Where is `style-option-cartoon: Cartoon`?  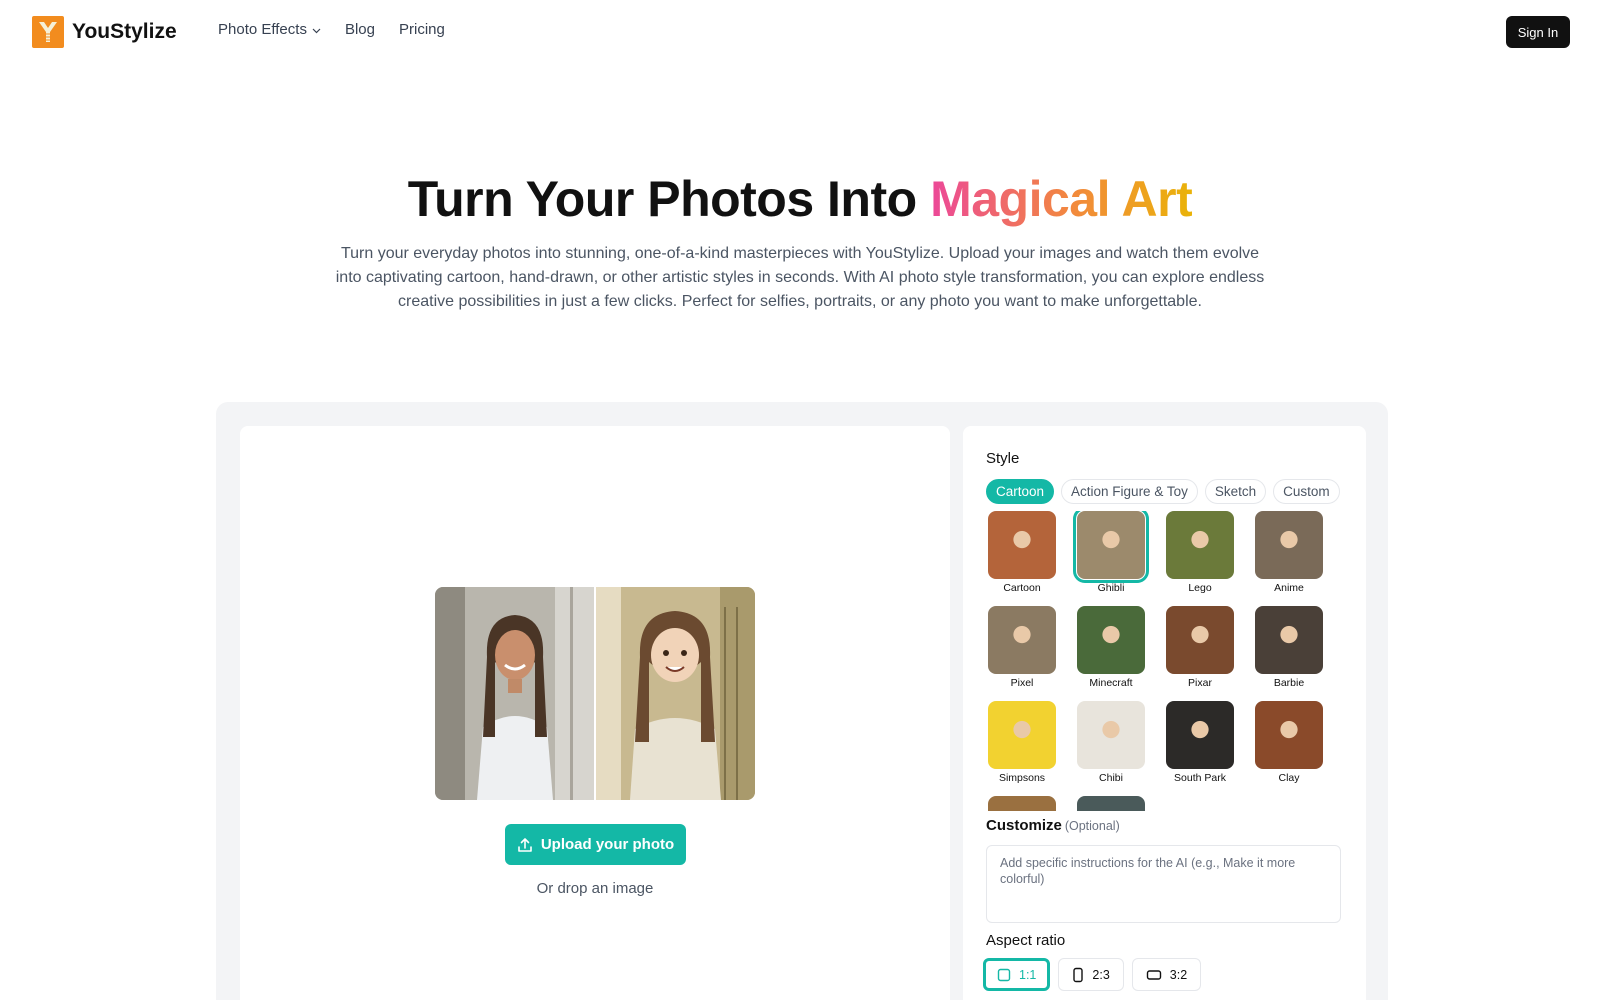 style-option-cartoon: Cartoon is located at coordinates (1022, 552).